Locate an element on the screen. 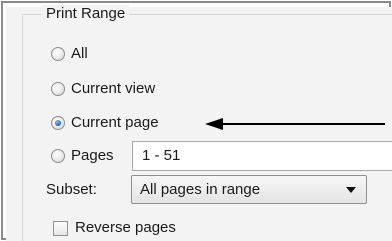 Image resolution: width=392 pixels, height=241 pixels. radio-pages: Pages is located at coordinates (82, 156).